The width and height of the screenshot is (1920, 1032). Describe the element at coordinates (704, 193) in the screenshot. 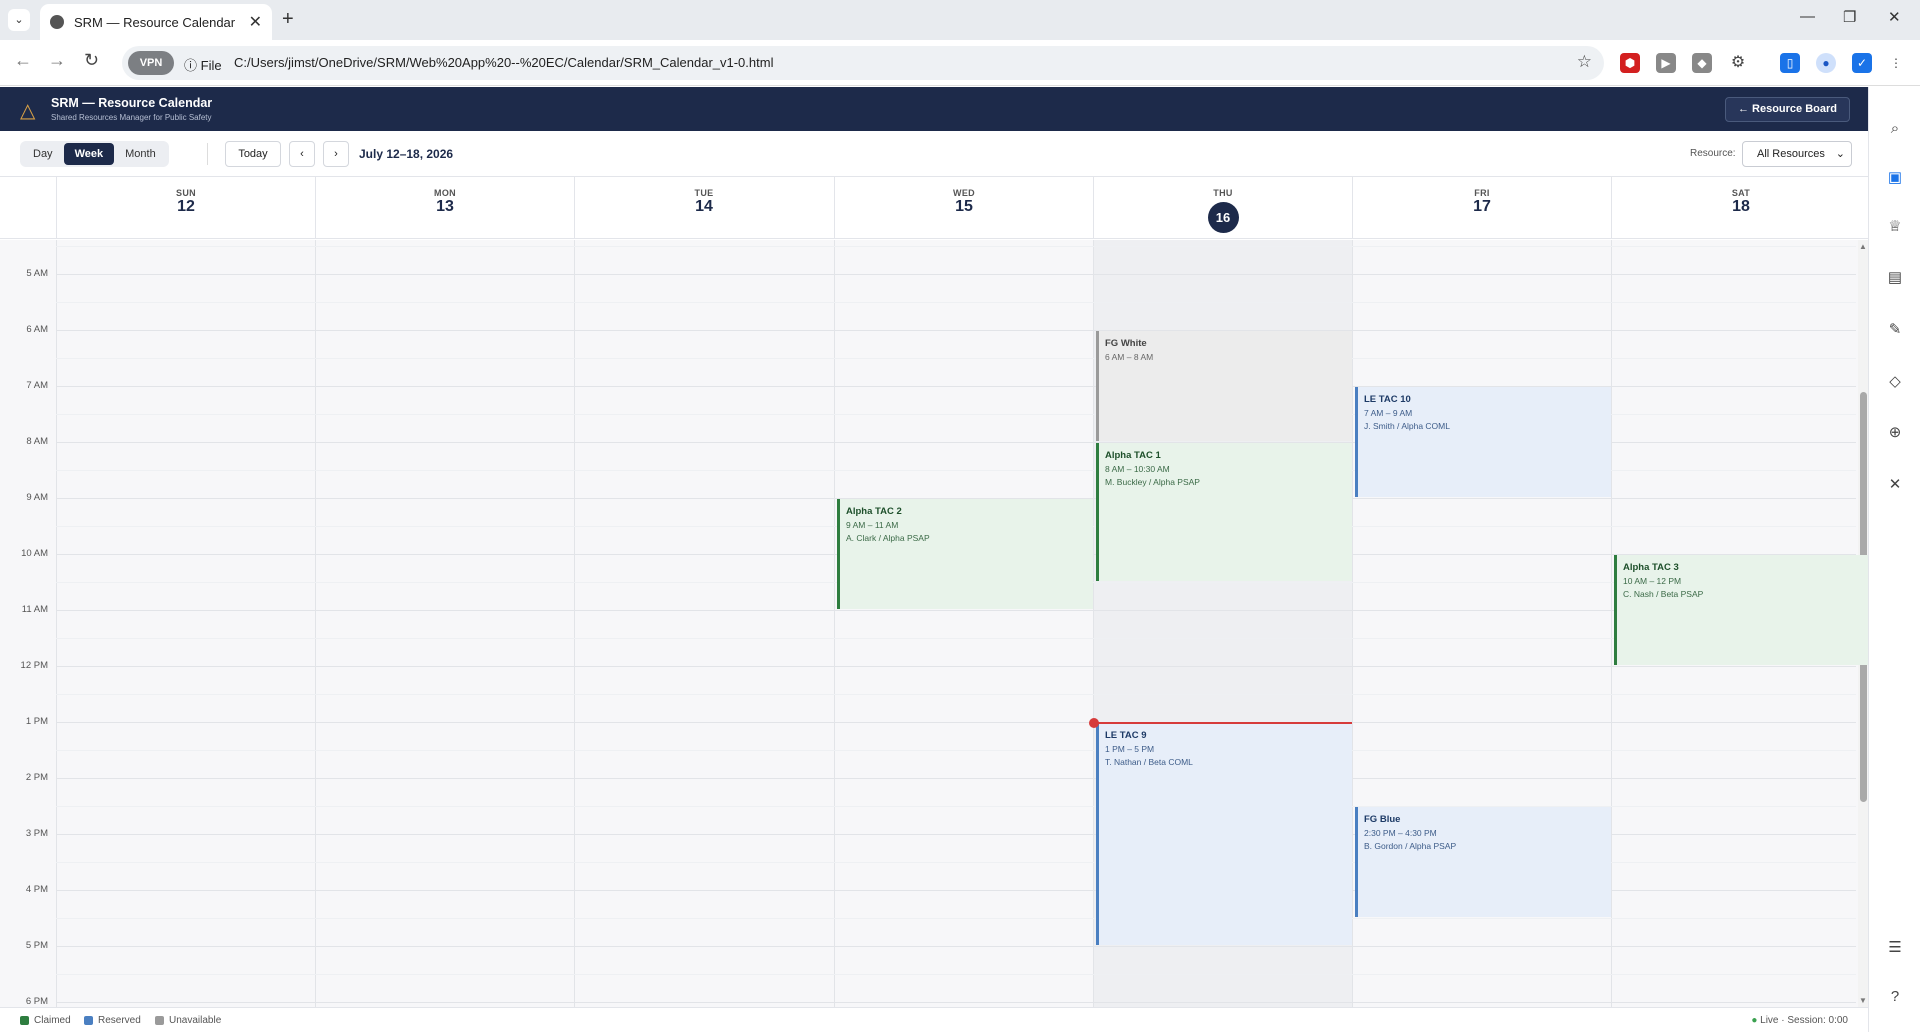

I see `day-name: TUE` at that location.